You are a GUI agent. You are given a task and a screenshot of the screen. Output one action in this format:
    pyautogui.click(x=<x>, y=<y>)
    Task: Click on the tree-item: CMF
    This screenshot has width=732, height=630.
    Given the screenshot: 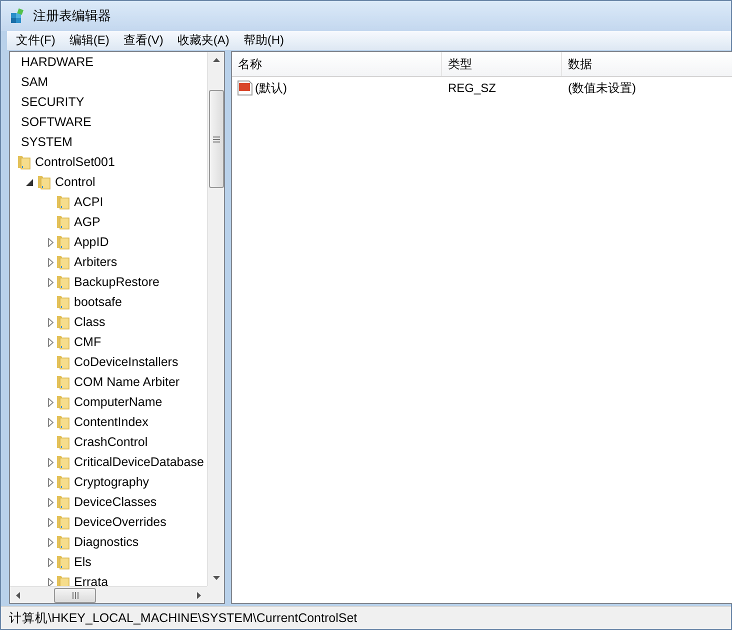 What is the action you would take?
    pyautogui.click(x=88, y=342)
    